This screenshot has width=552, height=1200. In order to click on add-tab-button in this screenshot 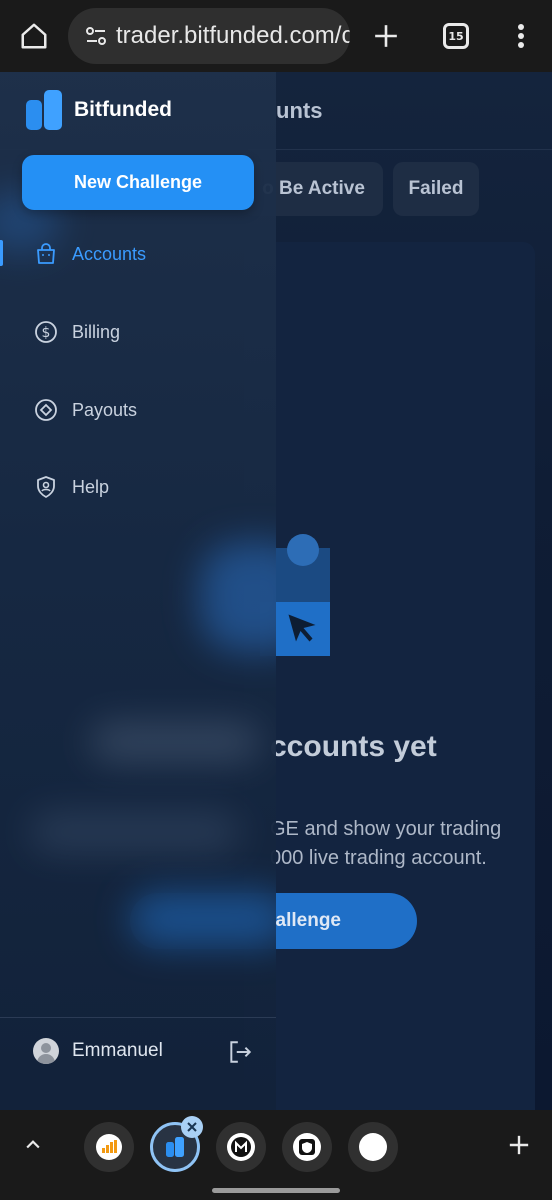, I will do `click(519, 1145)`.